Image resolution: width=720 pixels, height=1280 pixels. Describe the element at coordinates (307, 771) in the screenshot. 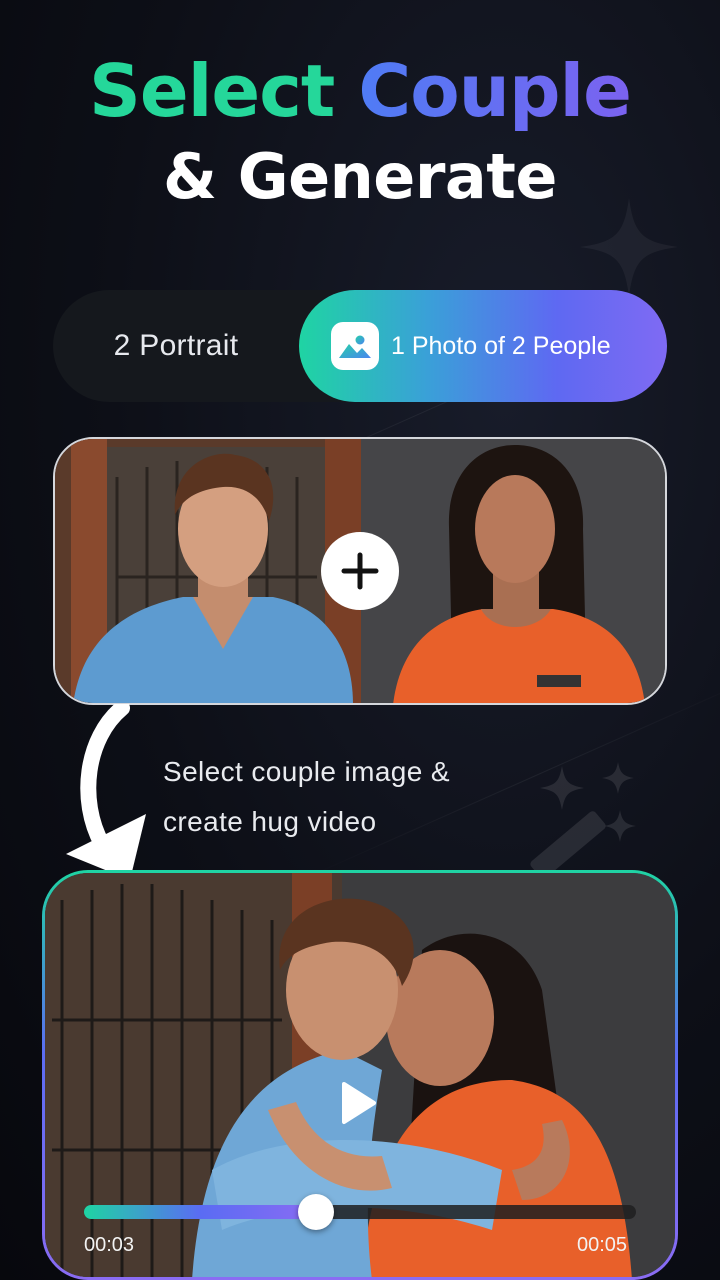

I see `caption-line-1: Select couple image &` at that location.